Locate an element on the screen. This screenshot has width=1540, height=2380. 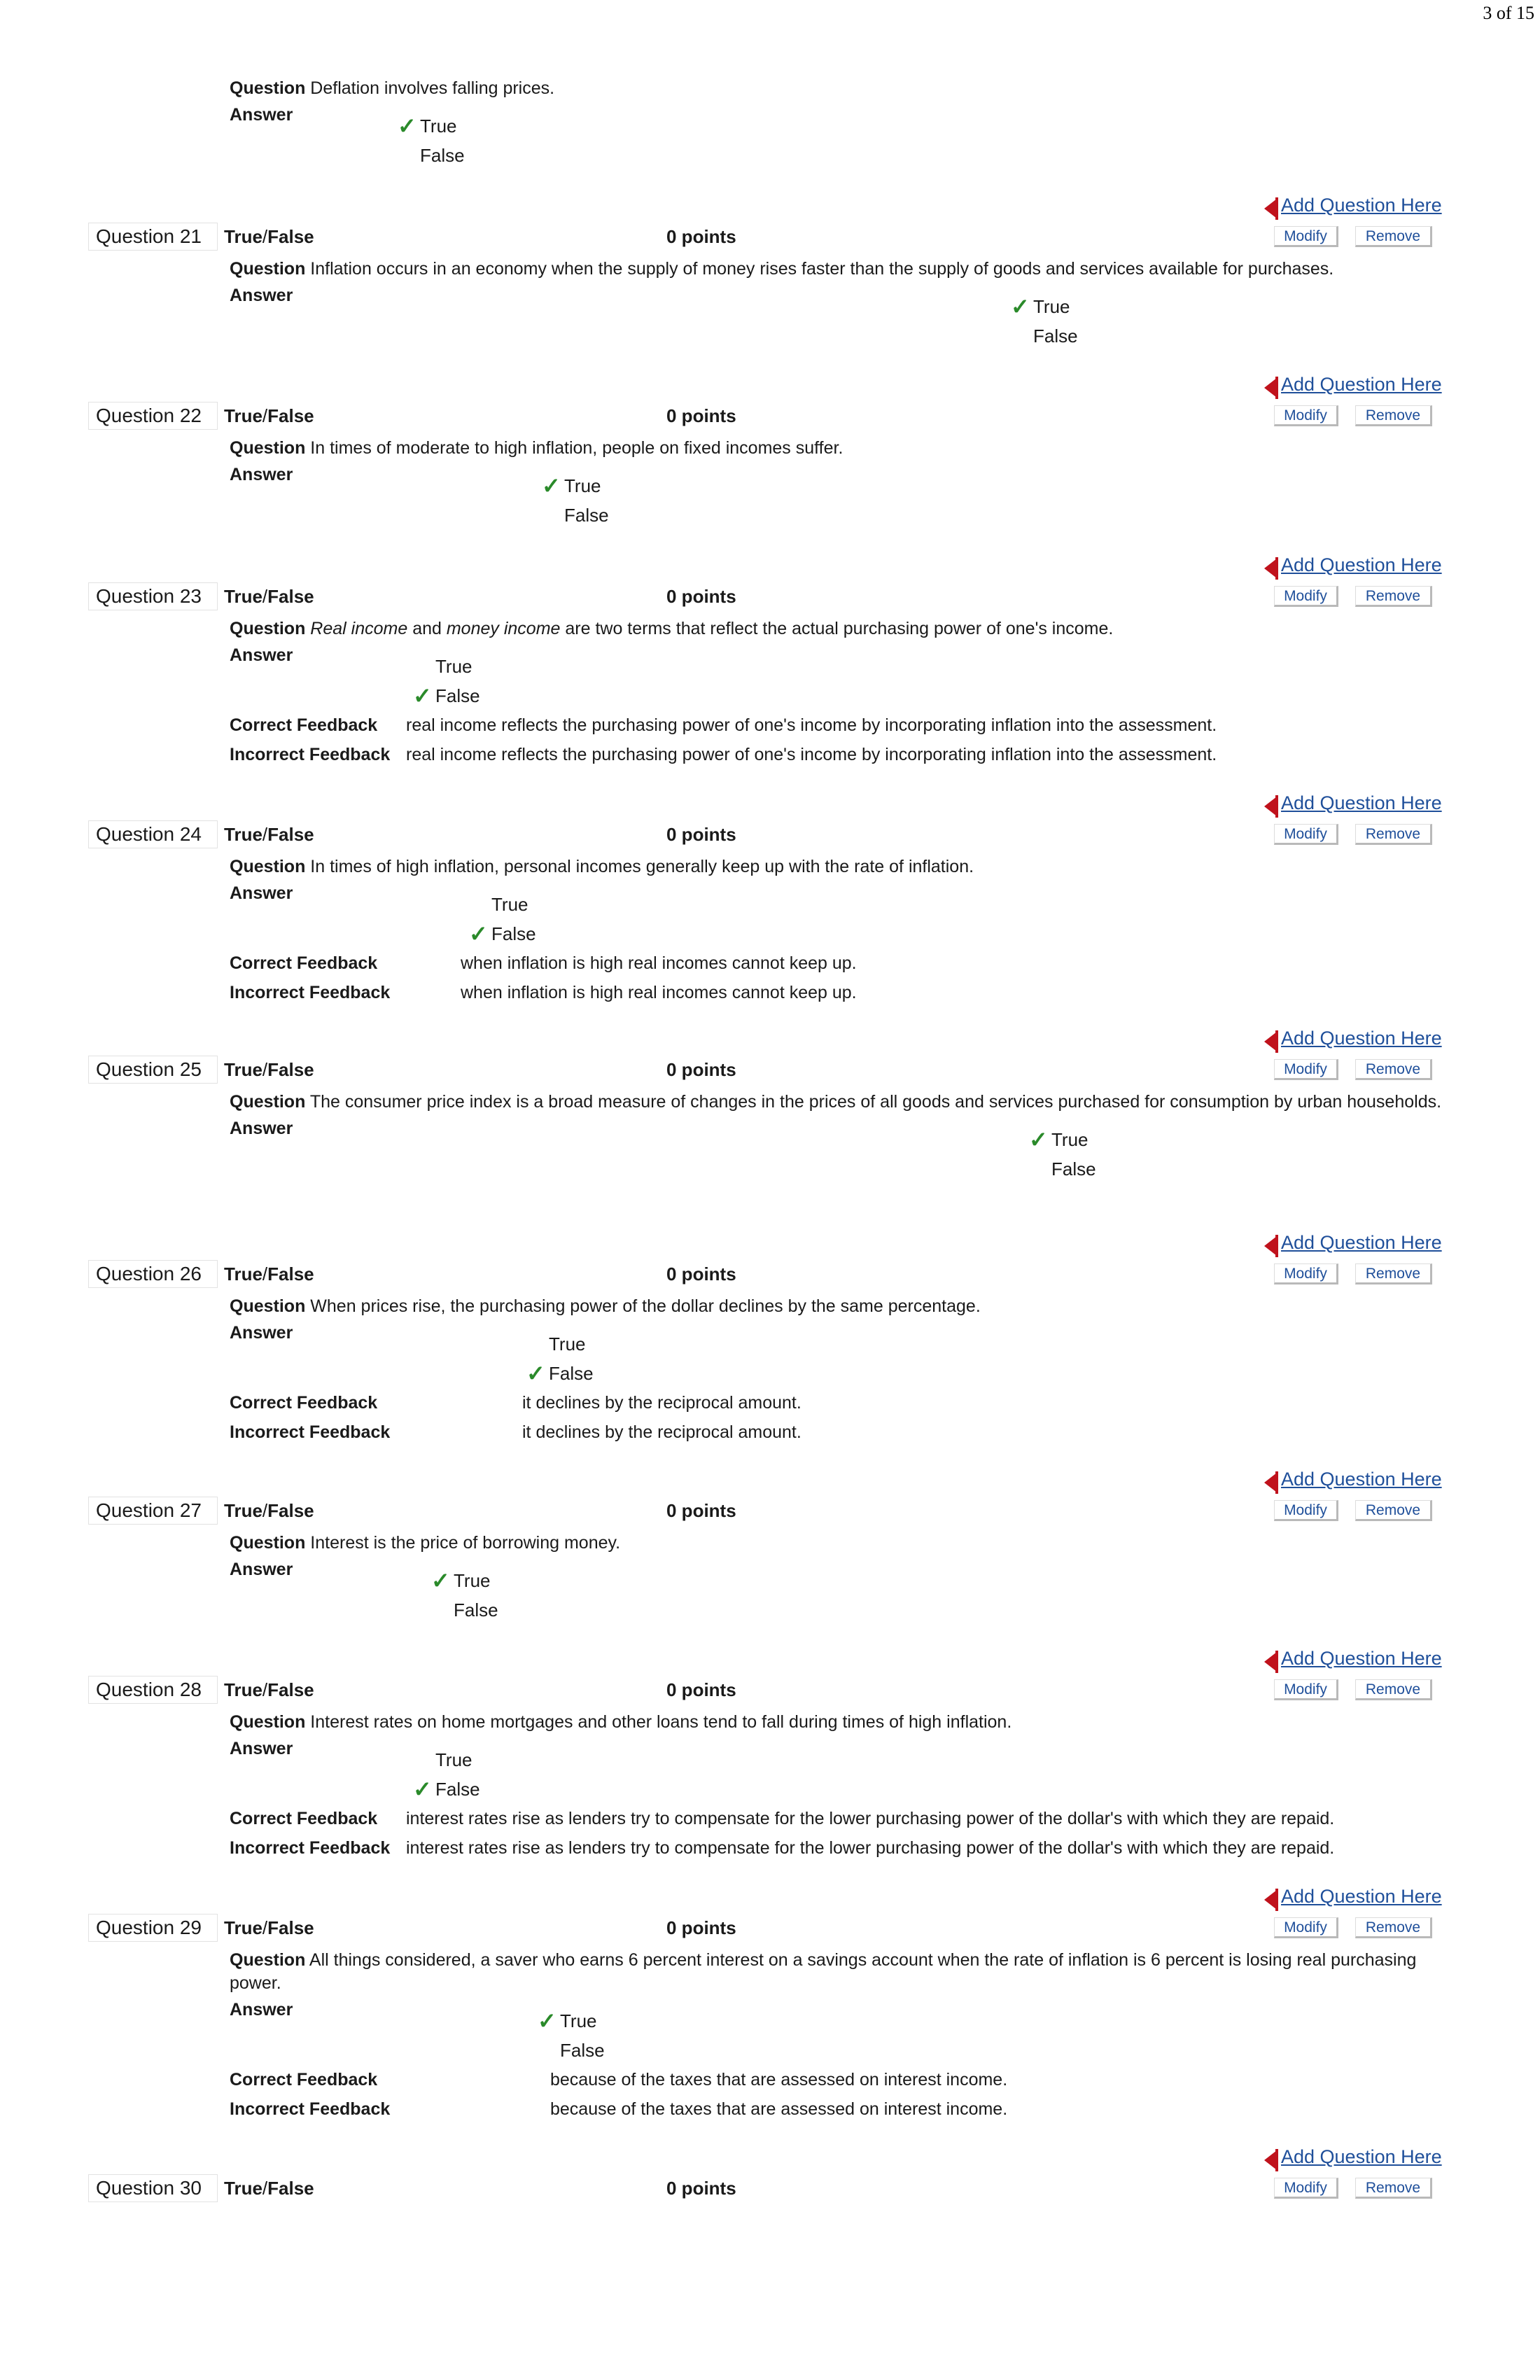
answer-options: True ✓ False is located at coordinates (502, 919).